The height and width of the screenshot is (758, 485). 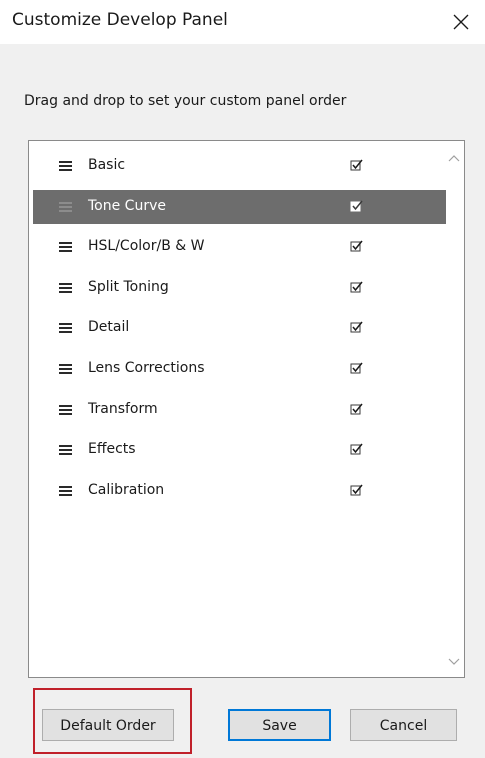 What do you see at coordinates (107, 165) in the screenshot?
I see `panel-list-item-label: Basic` at bounding box center [107, 165].